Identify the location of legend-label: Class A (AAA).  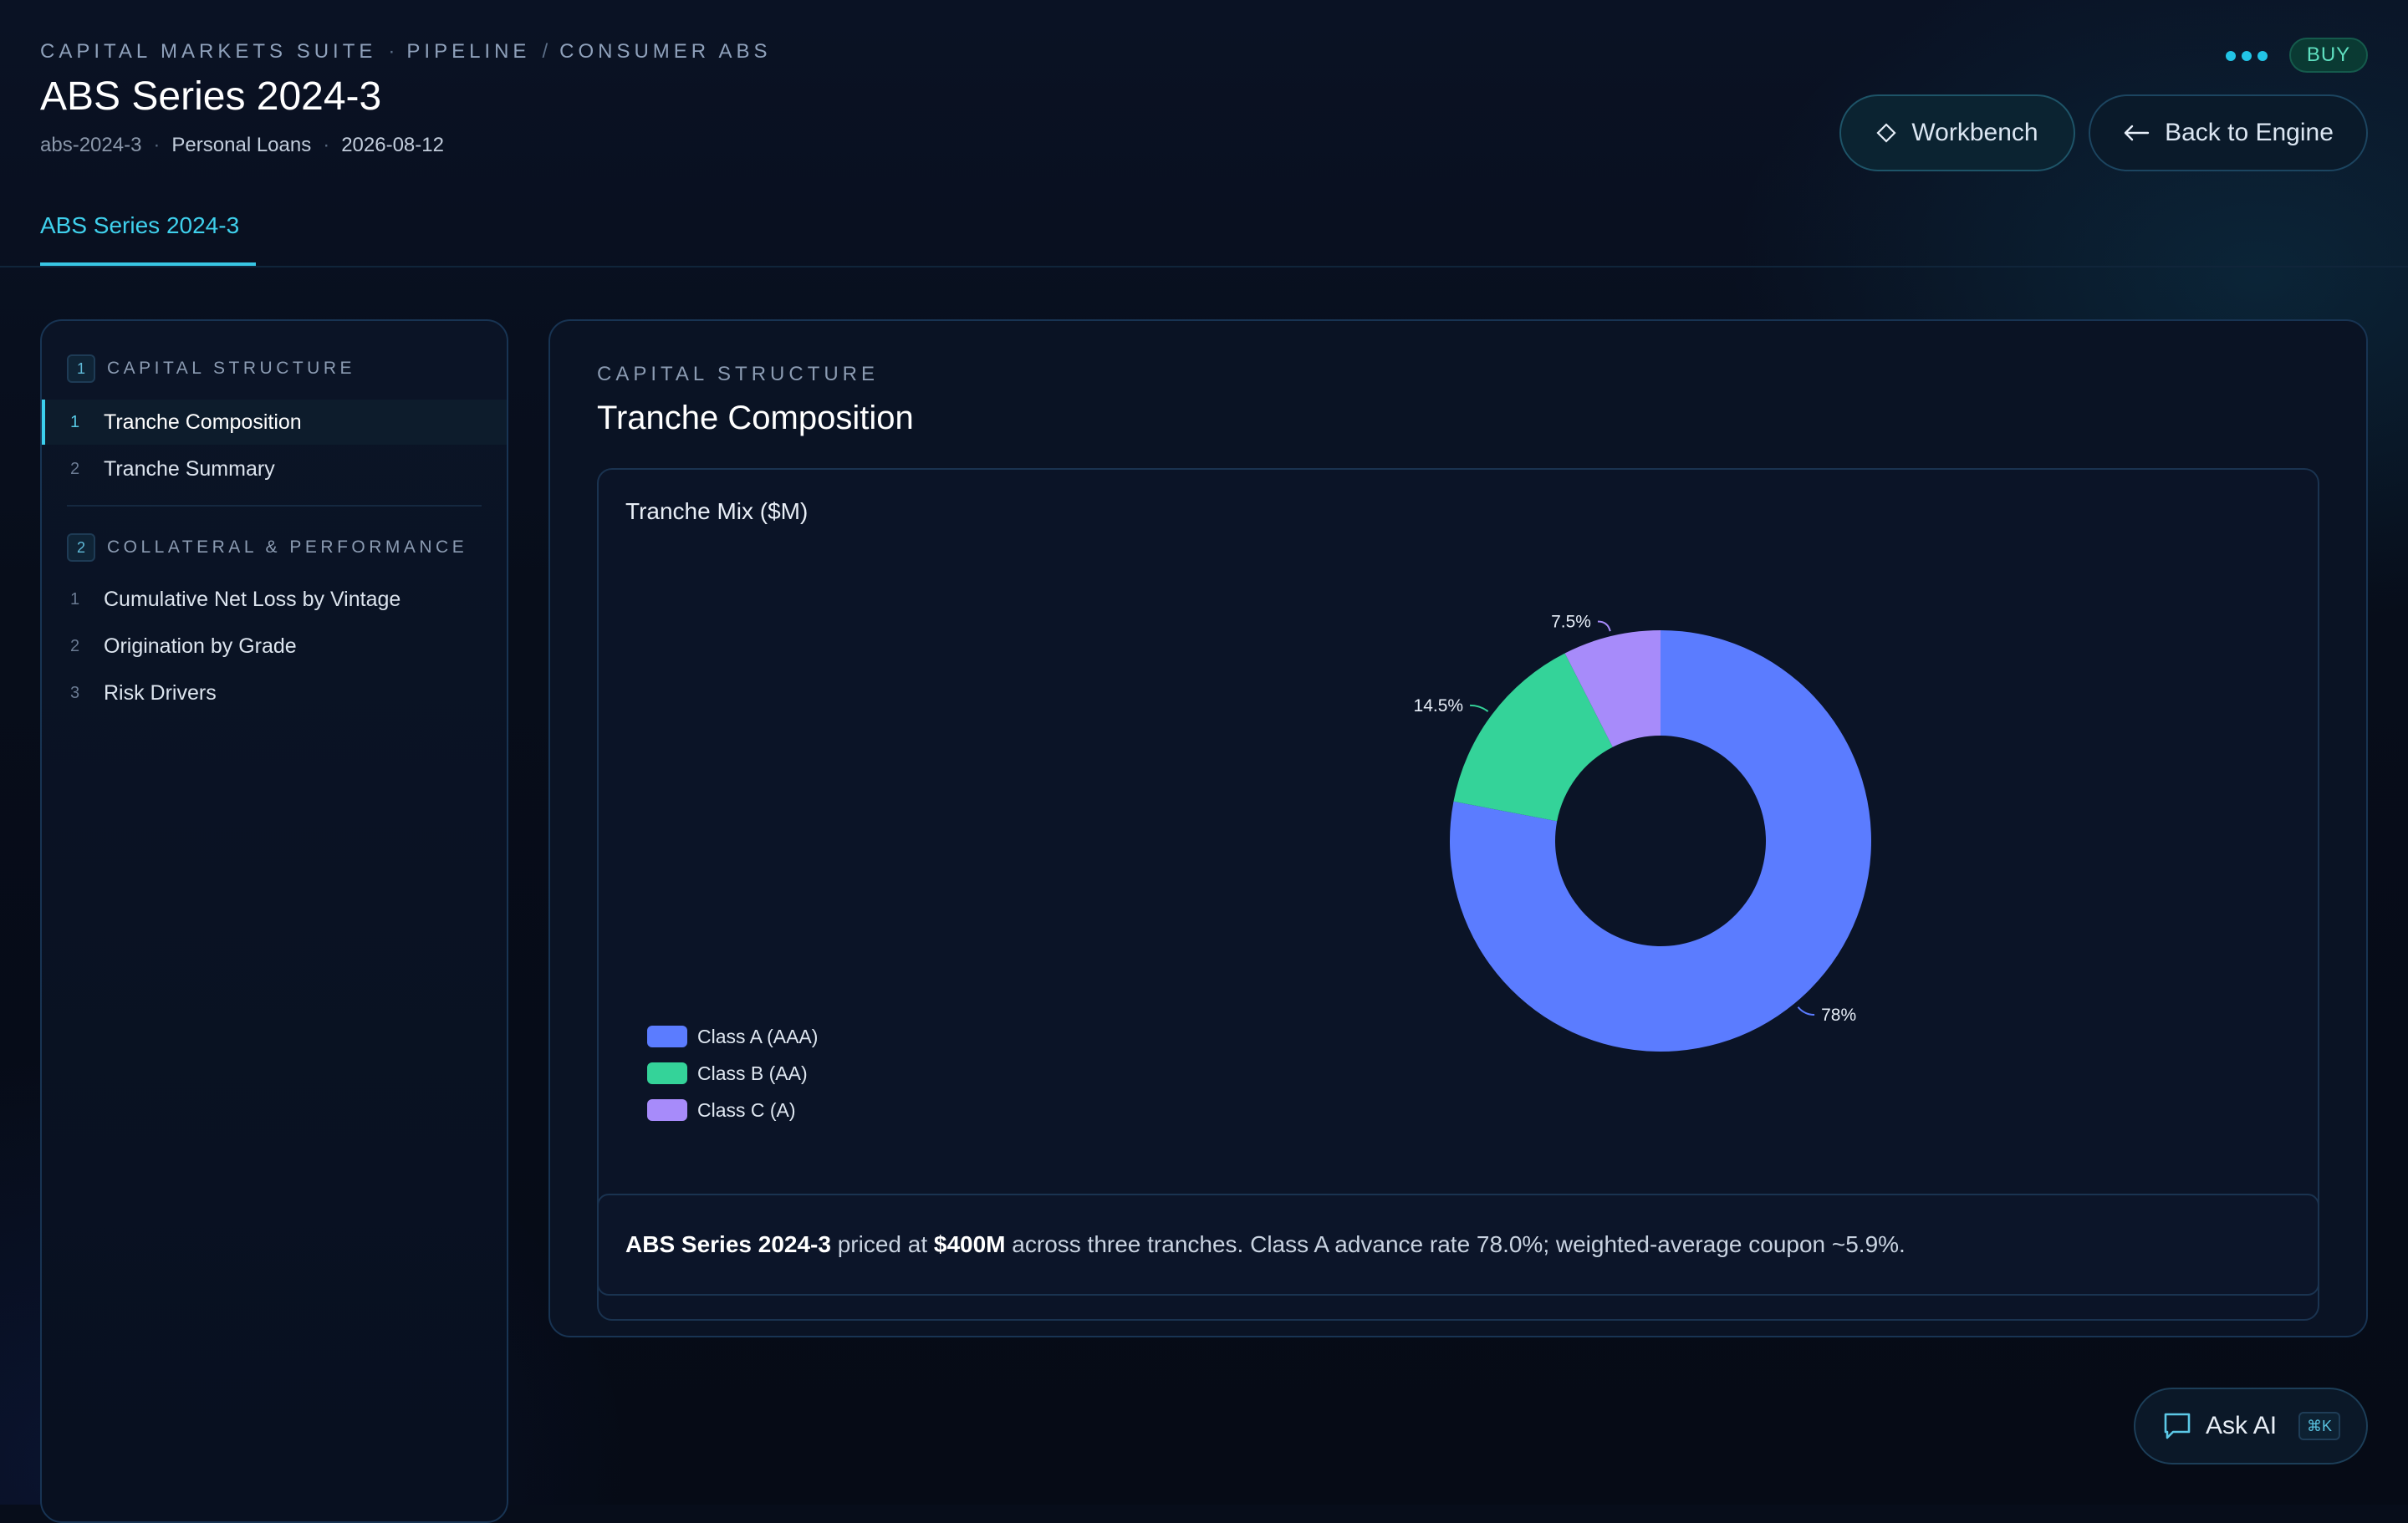
(758, 1036).